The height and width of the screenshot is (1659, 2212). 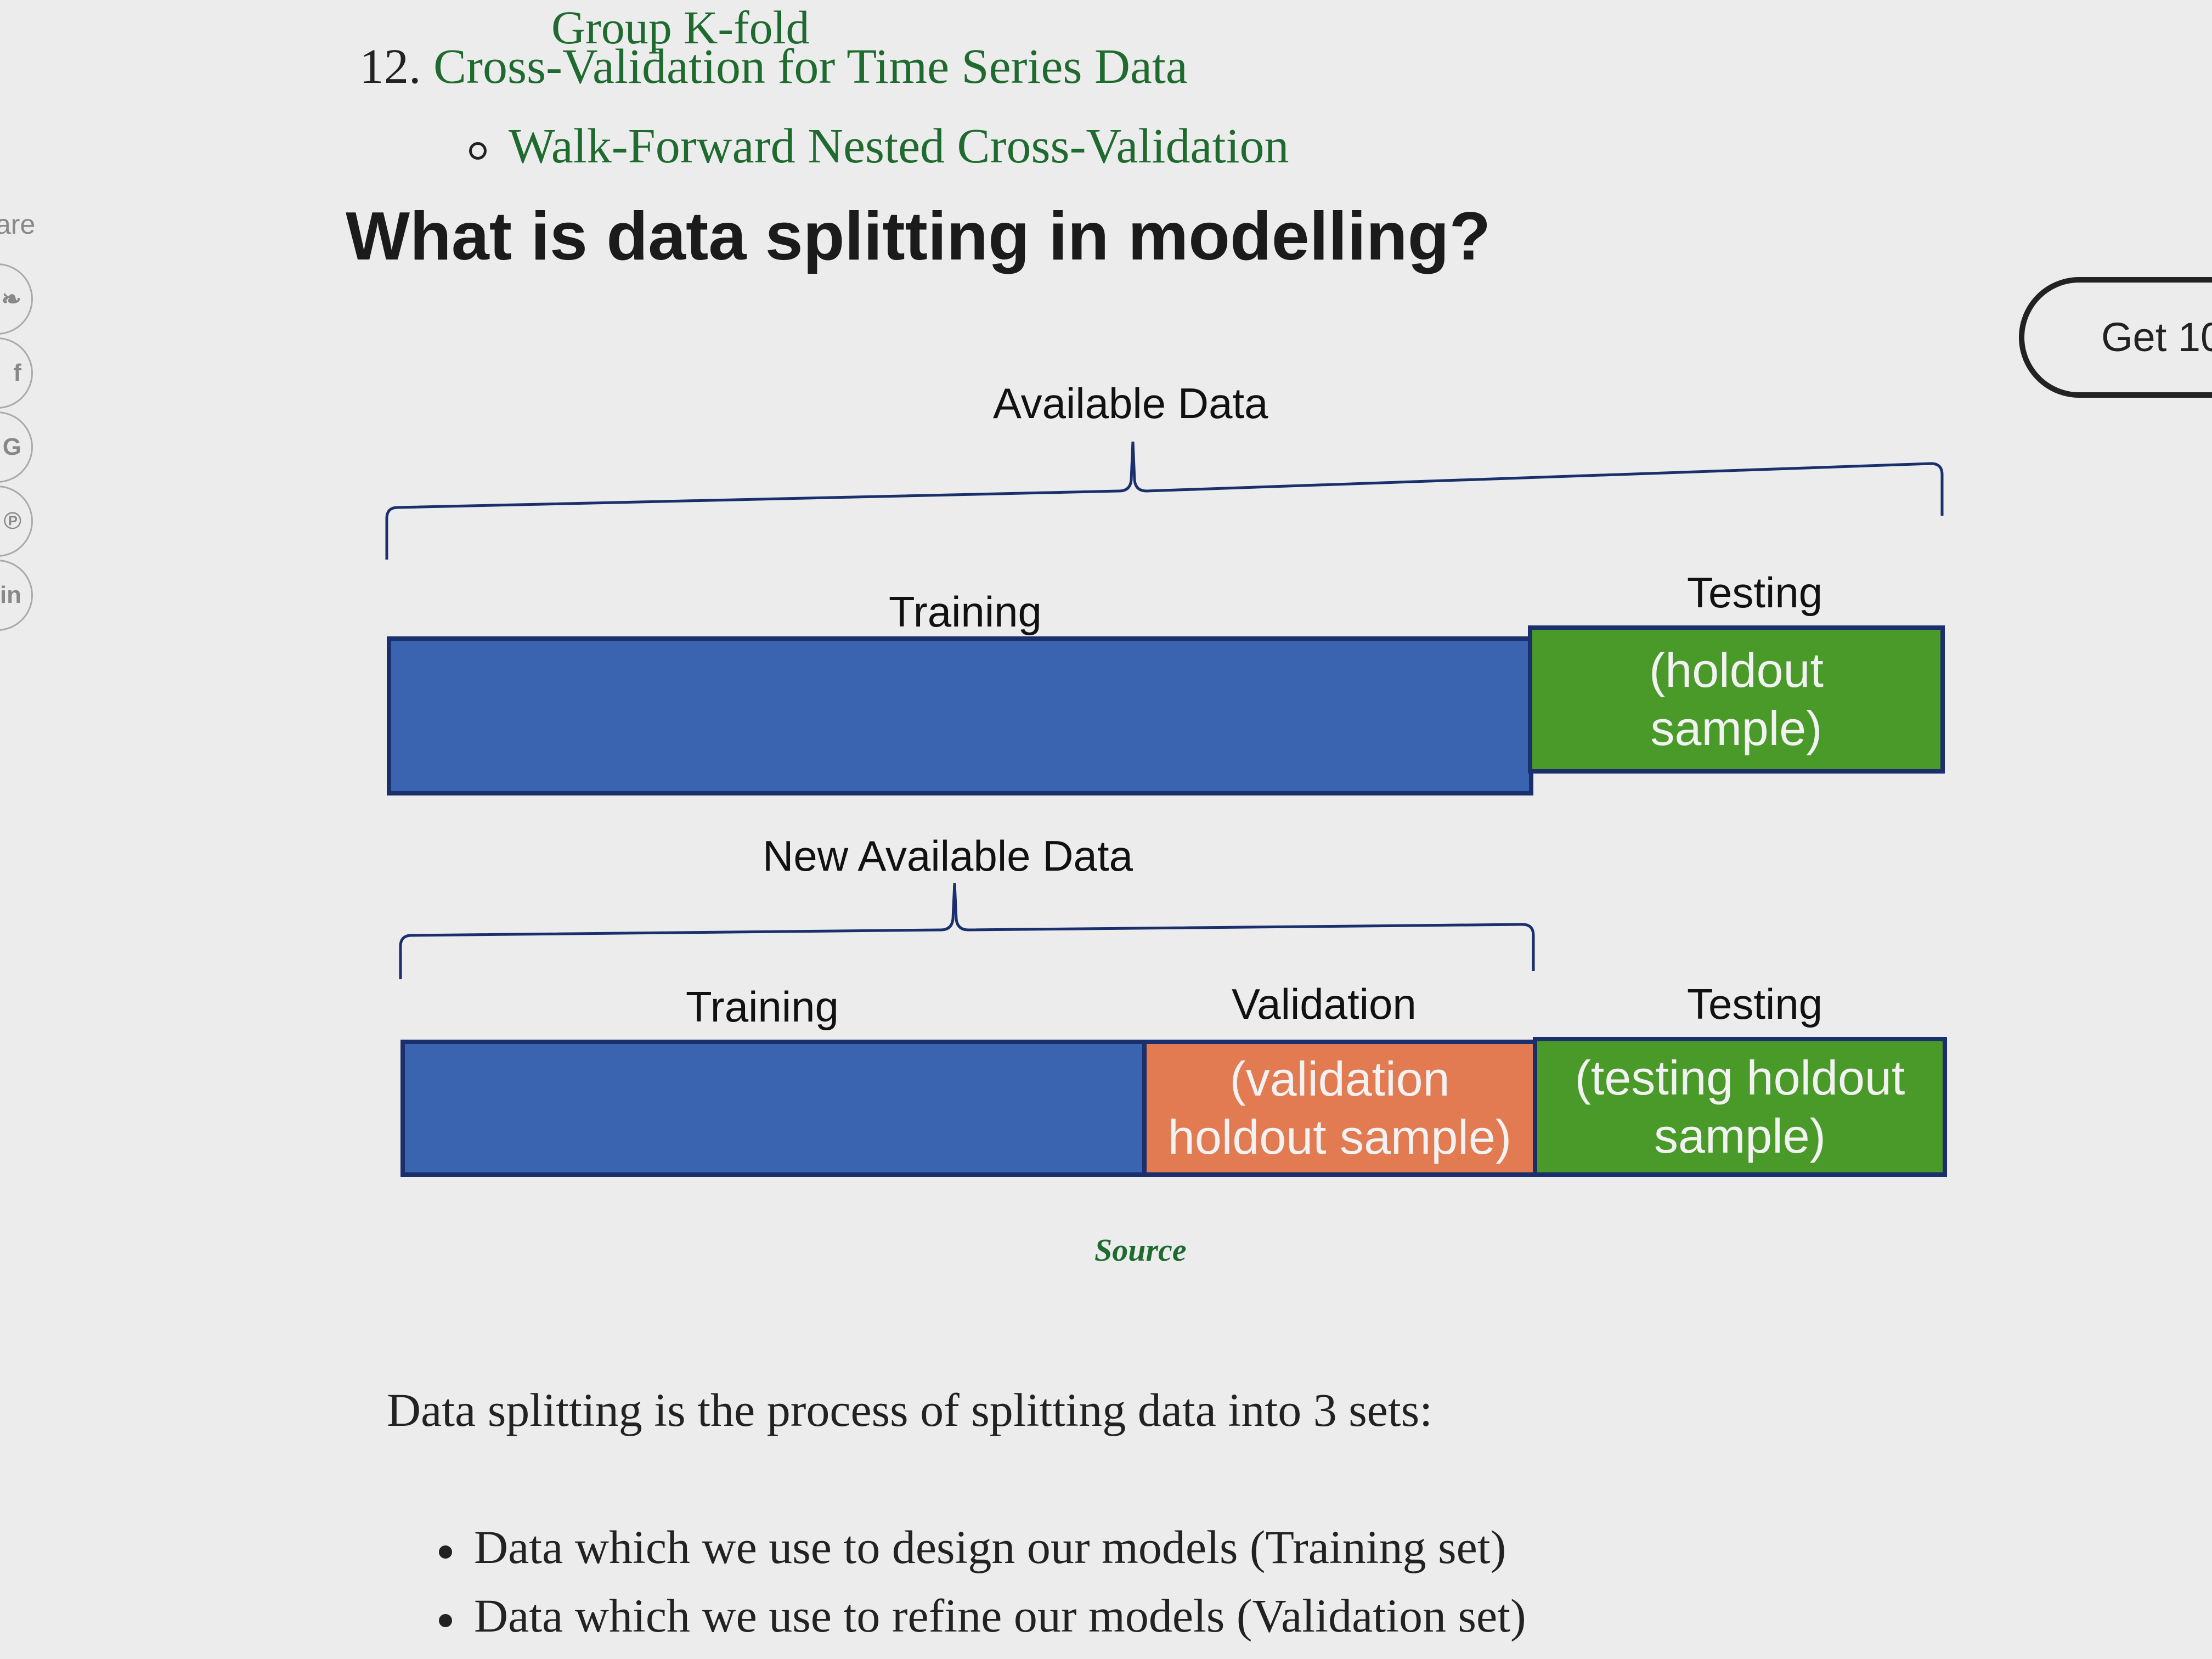 I want to click on bottom-testing-text: (testing holdout sample), so click(x=1740, y=1106).